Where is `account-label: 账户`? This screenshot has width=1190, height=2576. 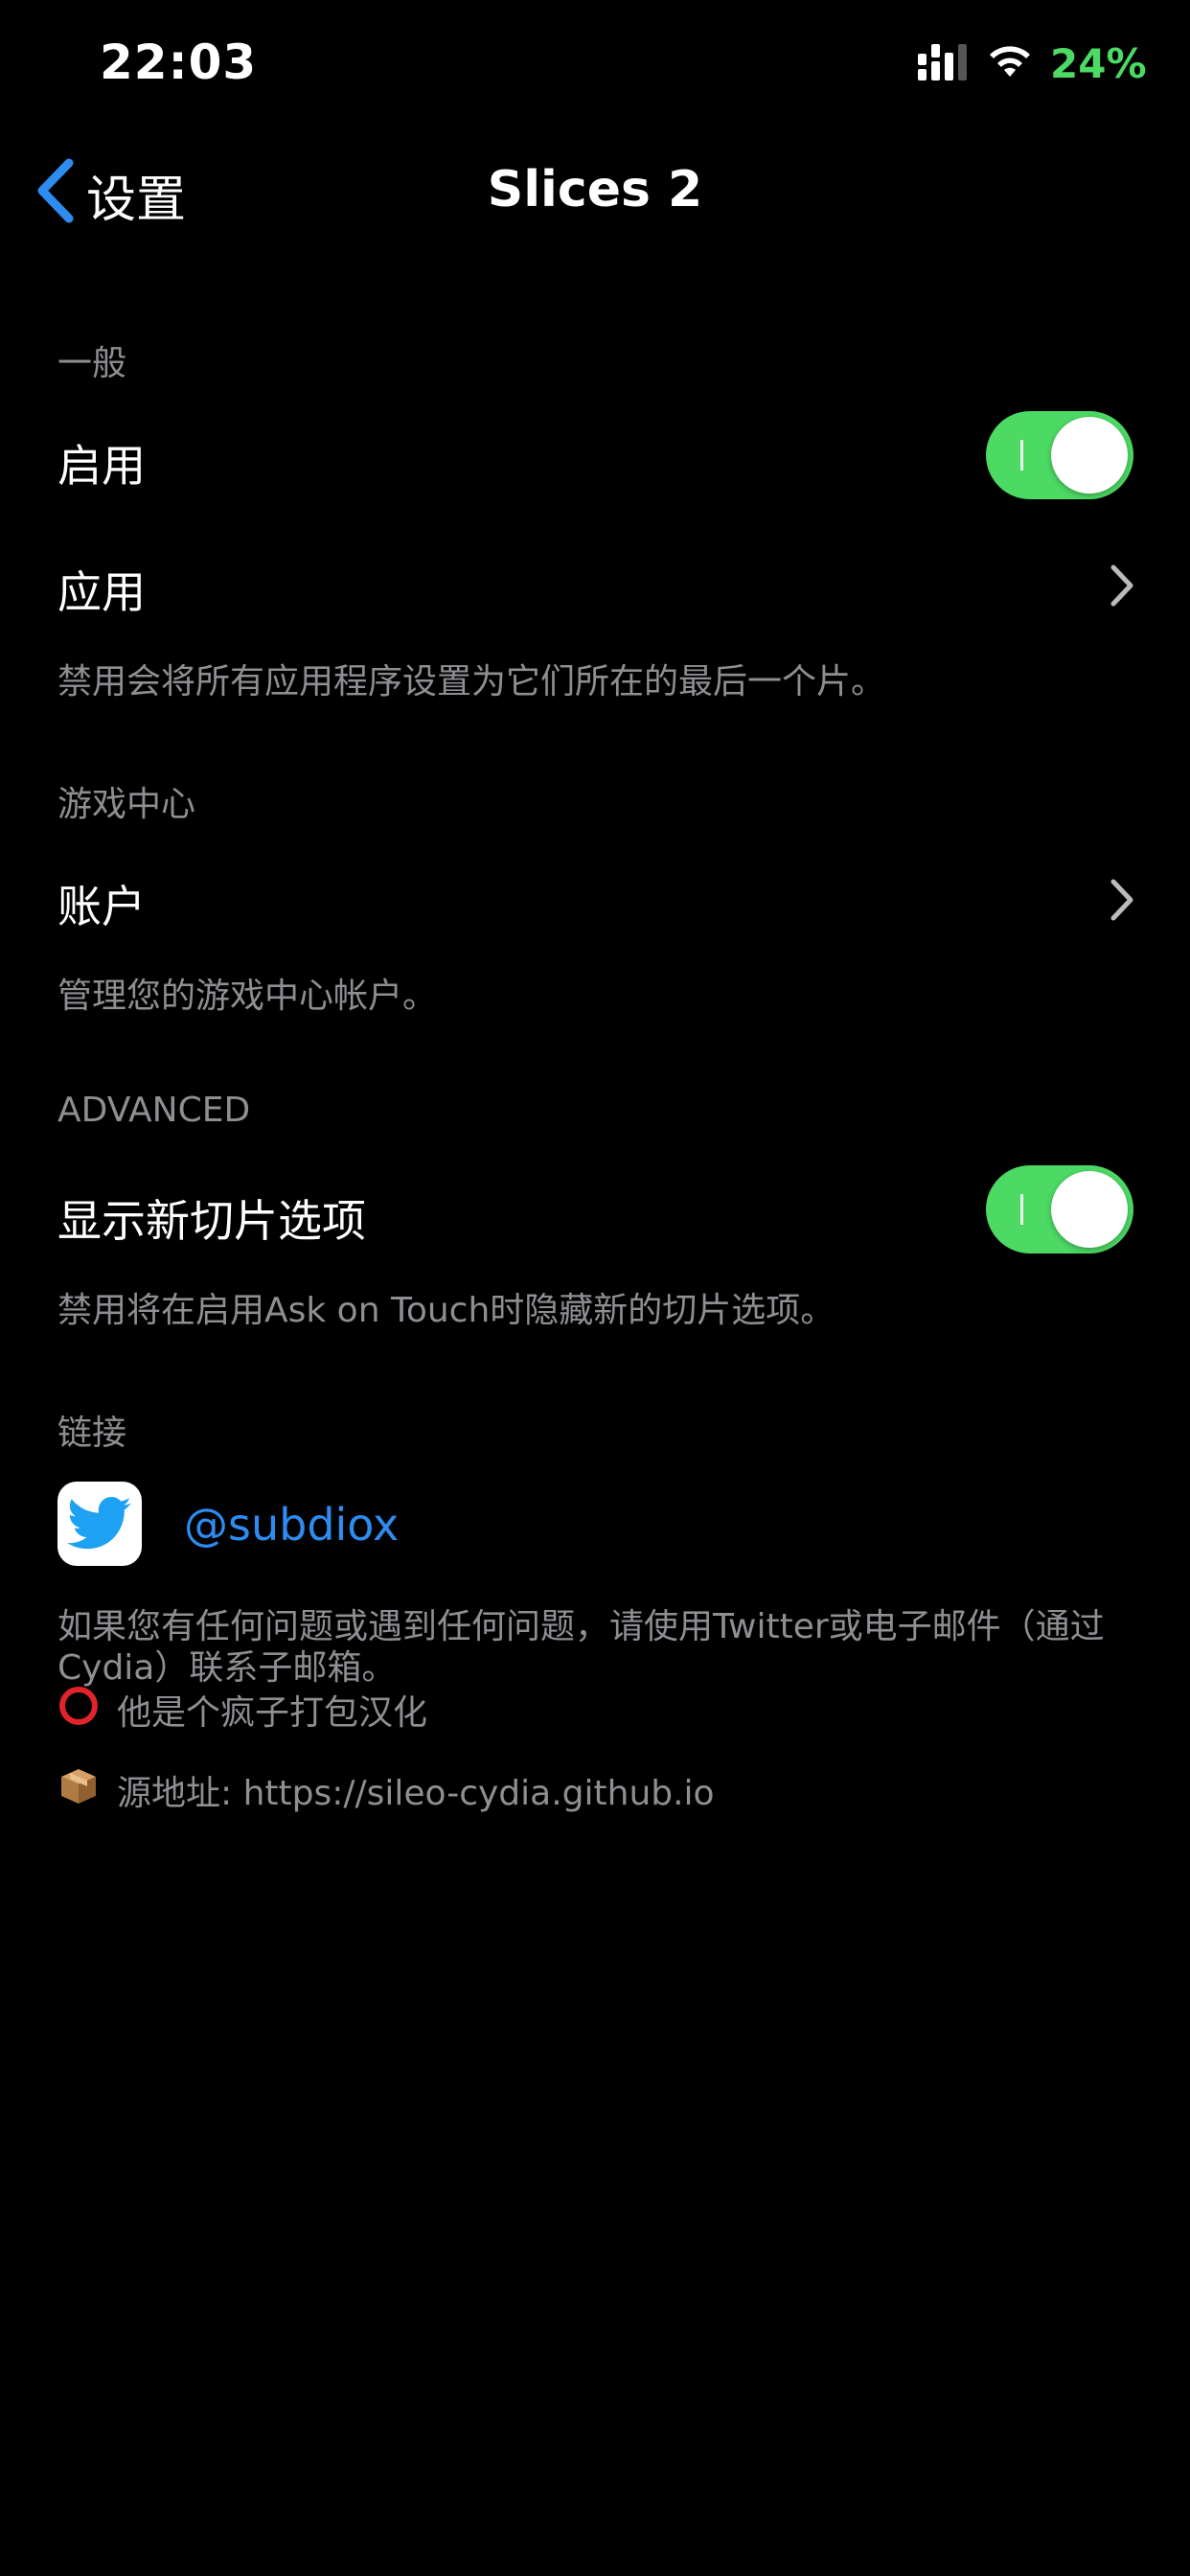
account-label: 账户 is located at coordinates (101, 906).